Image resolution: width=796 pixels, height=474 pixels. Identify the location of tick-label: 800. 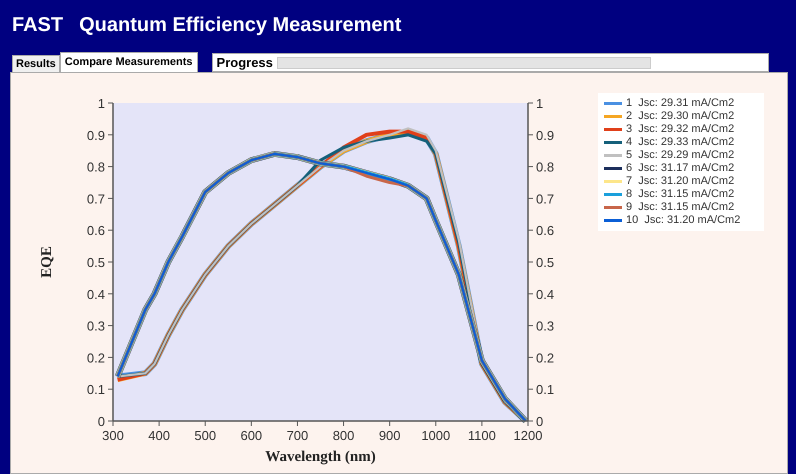
(343, 435).